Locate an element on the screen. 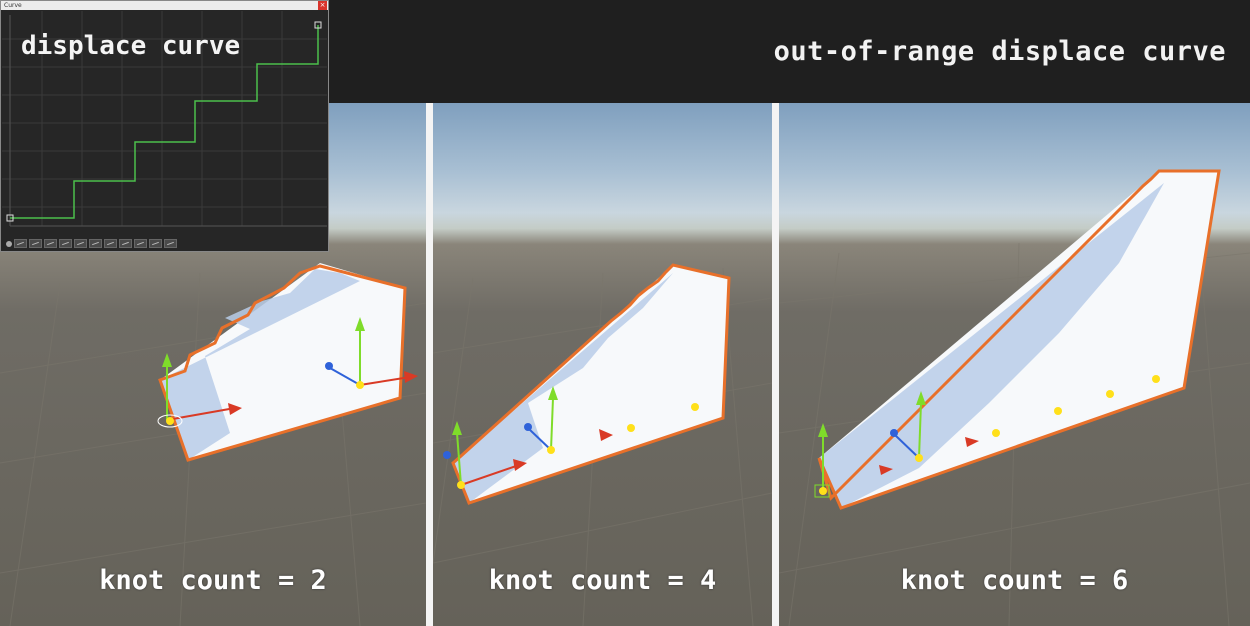  curve-window-titlebar: Curve × is located at coordinates (164, 5).